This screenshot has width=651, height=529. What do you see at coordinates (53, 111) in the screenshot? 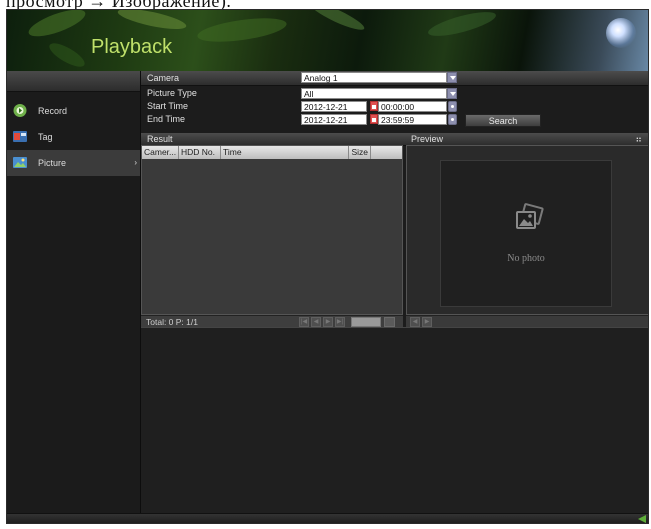
I see `sidebar-item-label: Record` at bounding box center [53, 111].